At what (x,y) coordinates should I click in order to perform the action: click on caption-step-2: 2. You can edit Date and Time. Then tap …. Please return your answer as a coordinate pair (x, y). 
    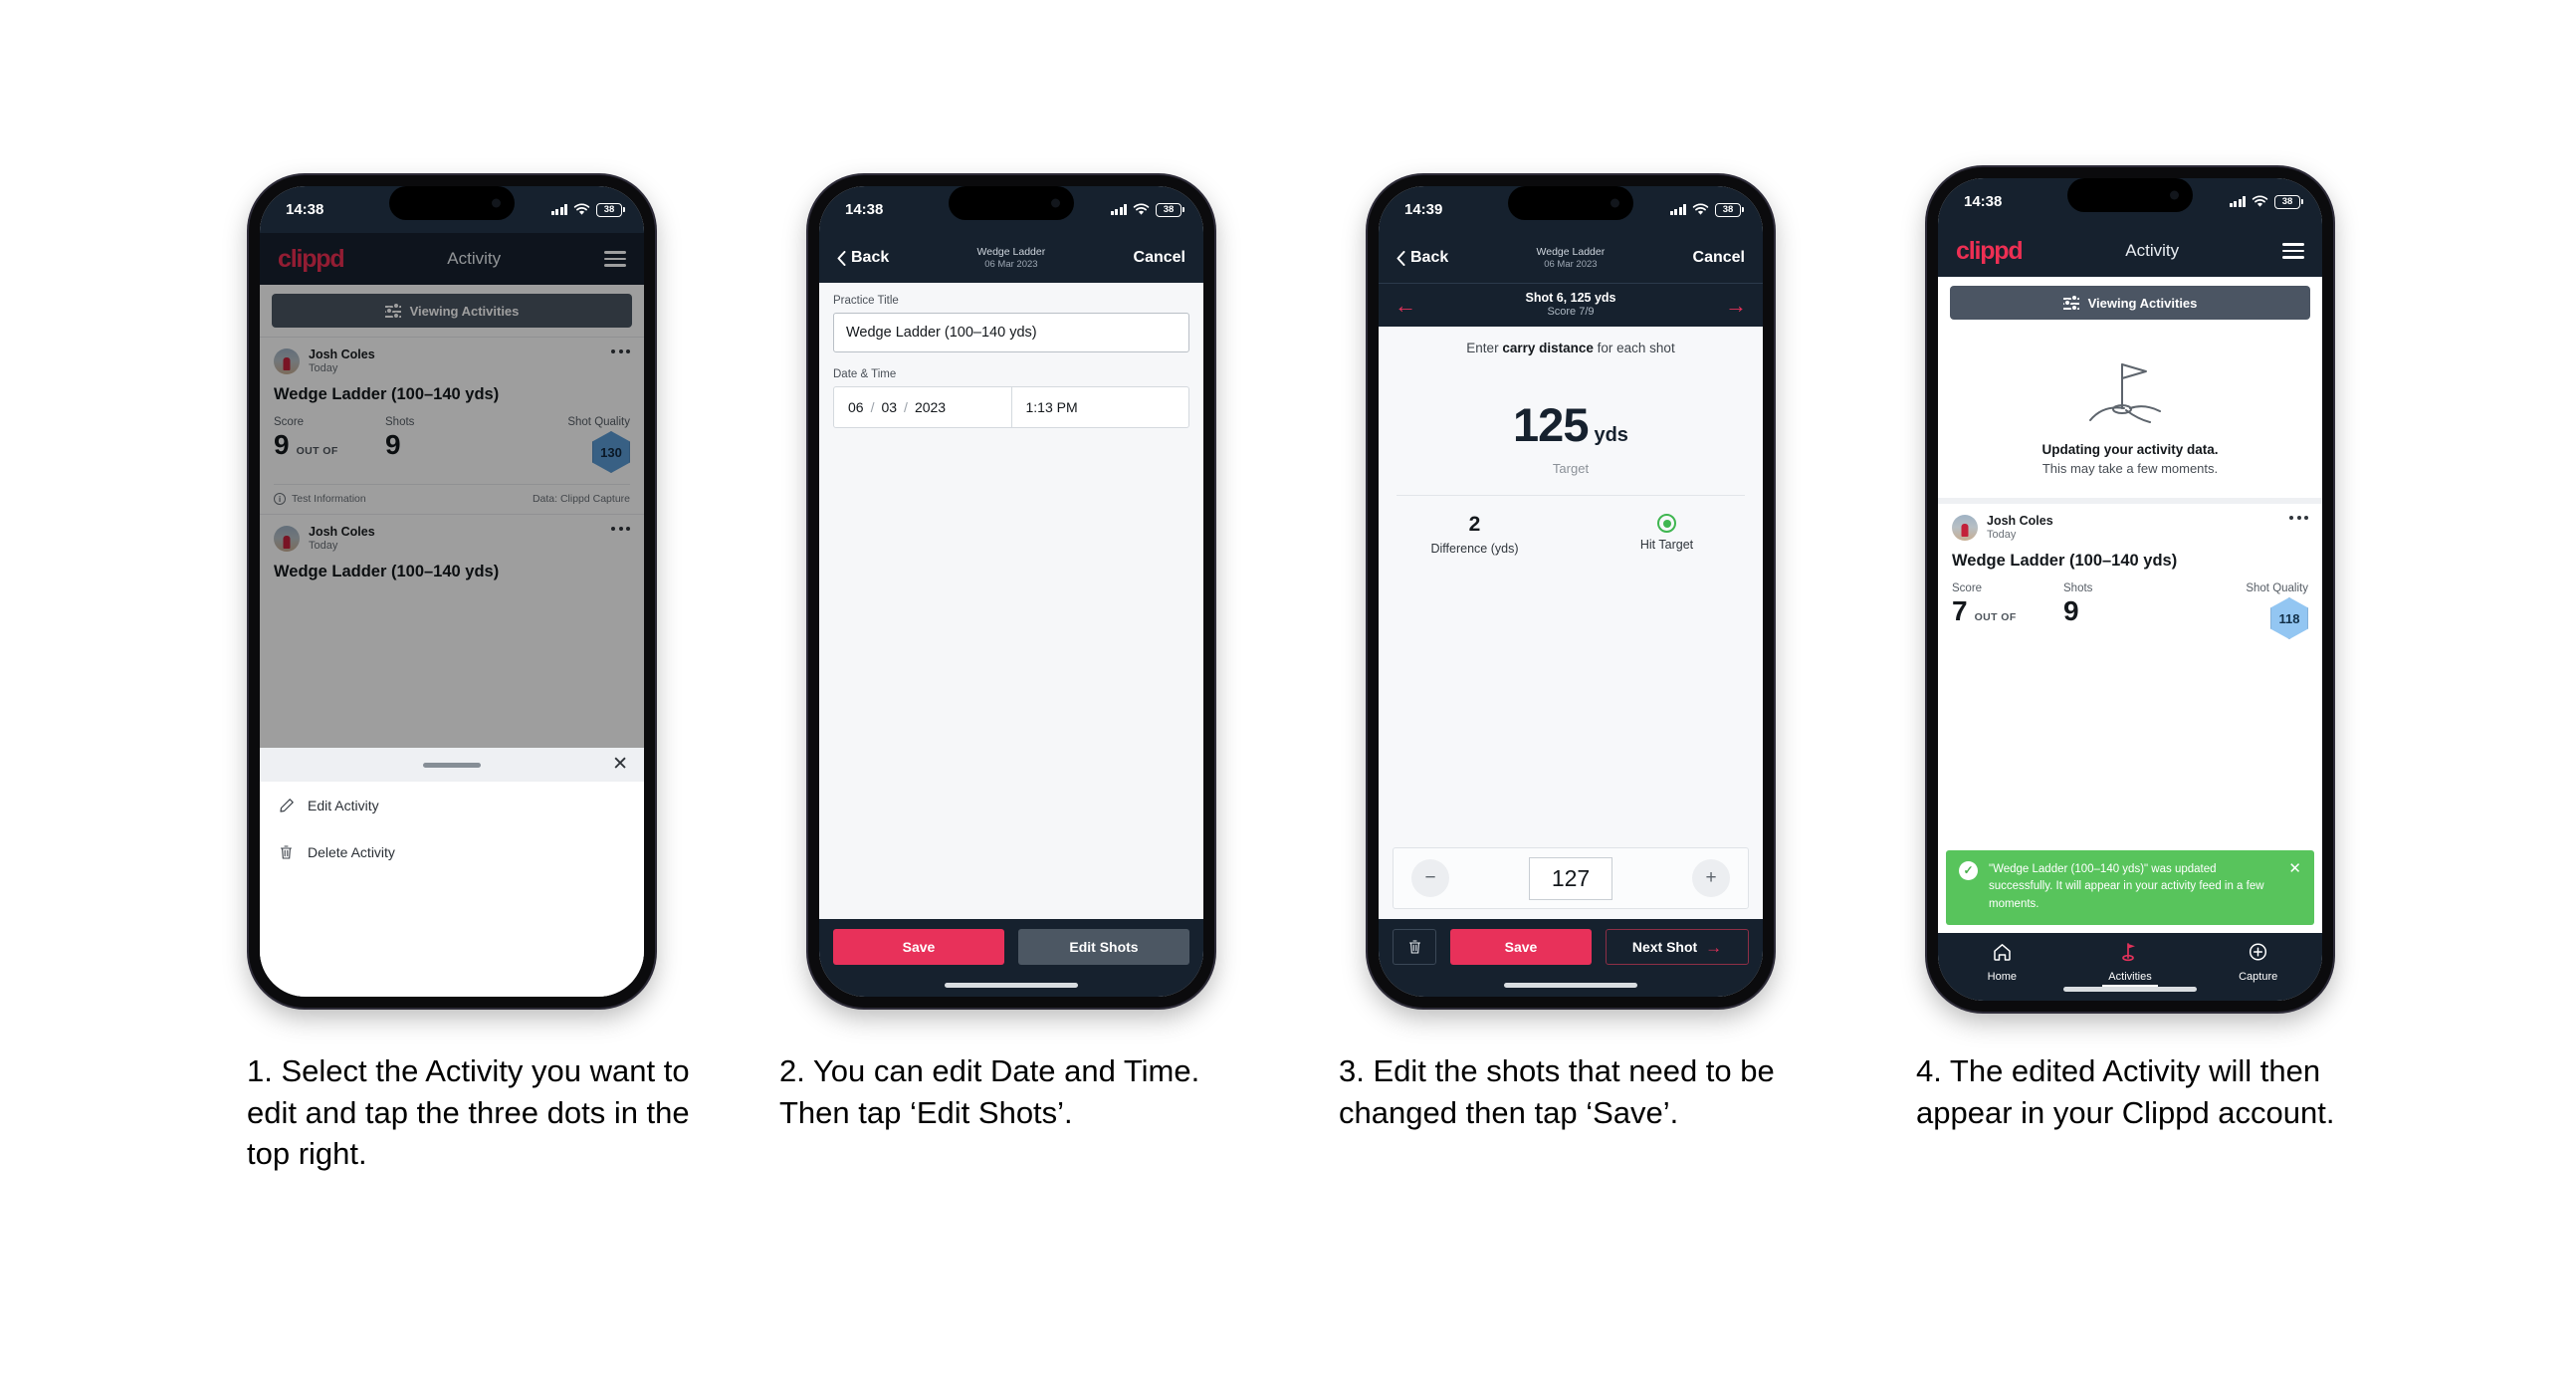
    Looking at the image, I should click on (989, 1091).